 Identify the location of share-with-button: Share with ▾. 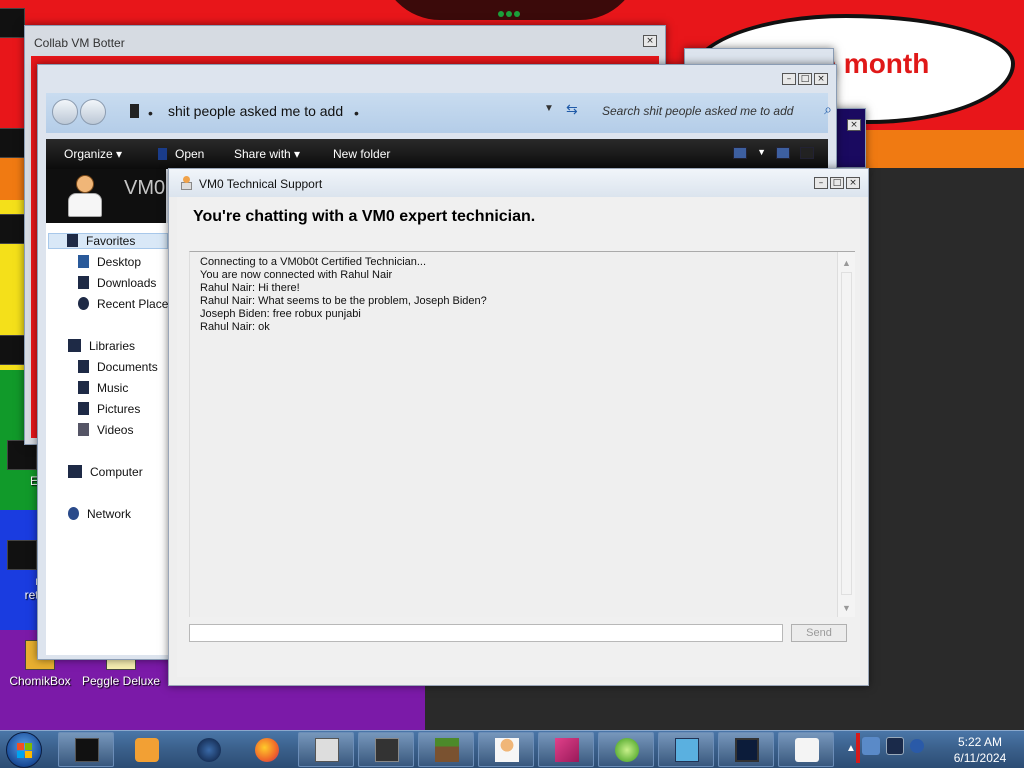
(267, 154).